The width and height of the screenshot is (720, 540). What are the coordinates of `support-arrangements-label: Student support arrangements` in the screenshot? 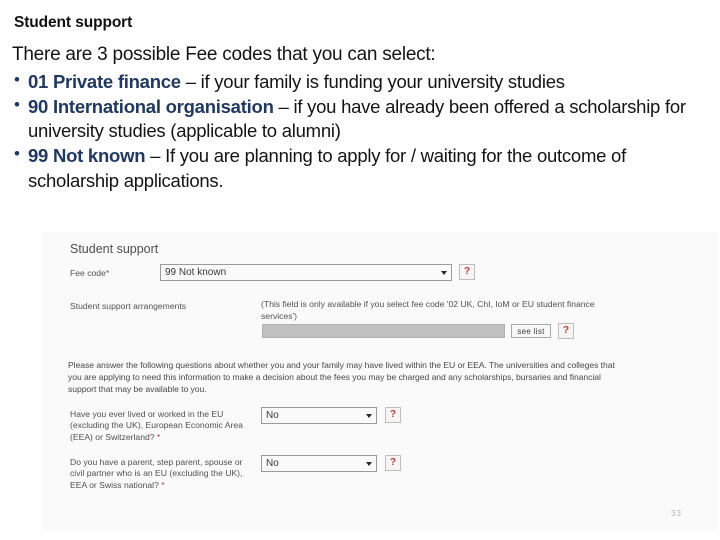 It's located at (128, 306).